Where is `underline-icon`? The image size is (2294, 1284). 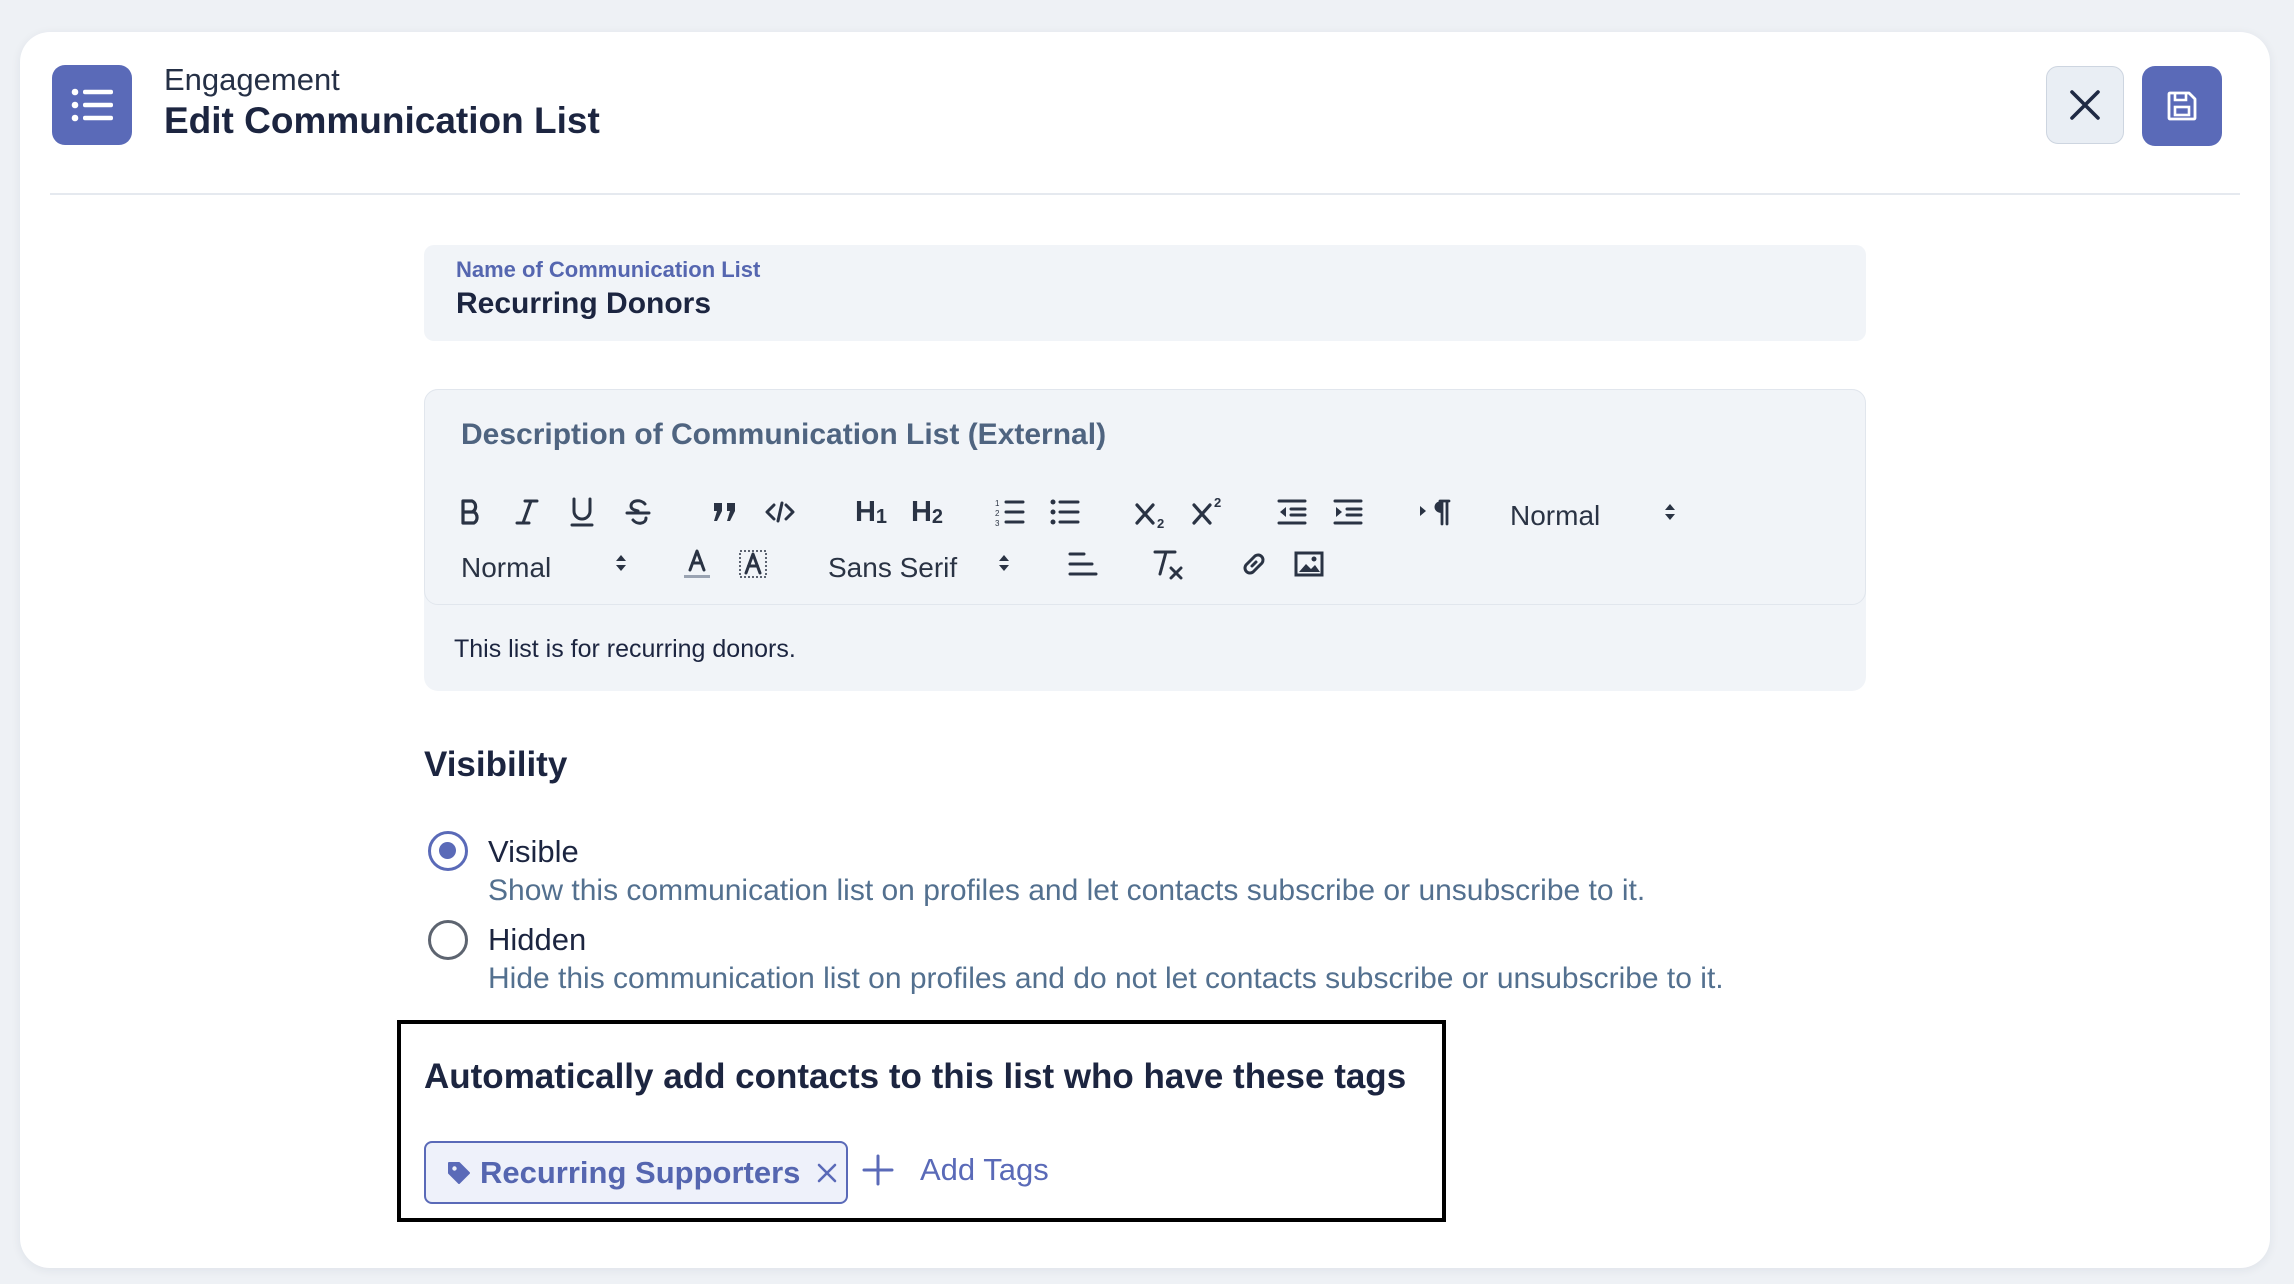 underline-icon is located at coordinates (582, 512).